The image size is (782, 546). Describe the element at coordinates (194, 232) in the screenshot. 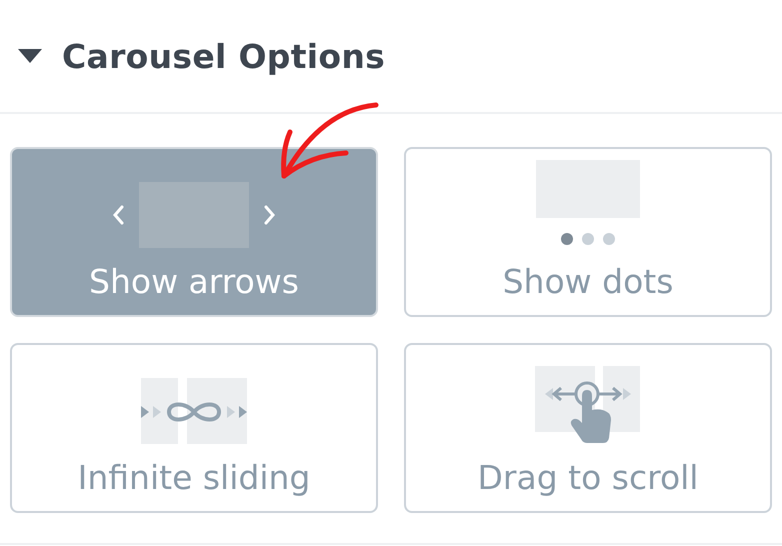

I see `option-card: Show arrows` at that location.